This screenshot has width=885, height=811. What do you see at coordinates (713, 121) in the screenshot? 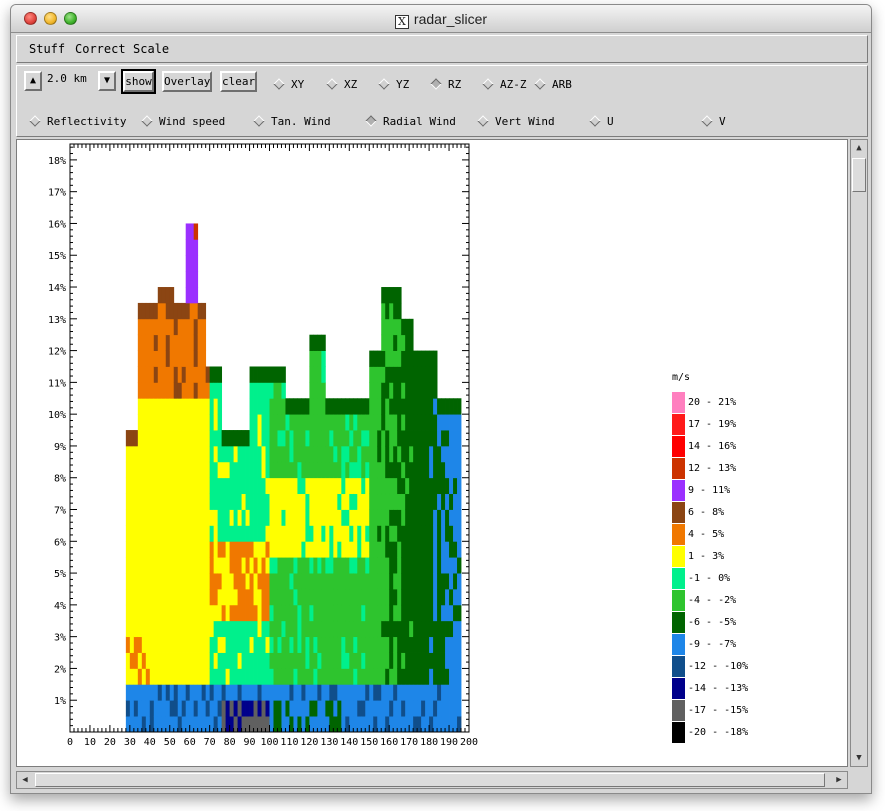
I see `field-radio-v: V` at bounding box center [713, 121].